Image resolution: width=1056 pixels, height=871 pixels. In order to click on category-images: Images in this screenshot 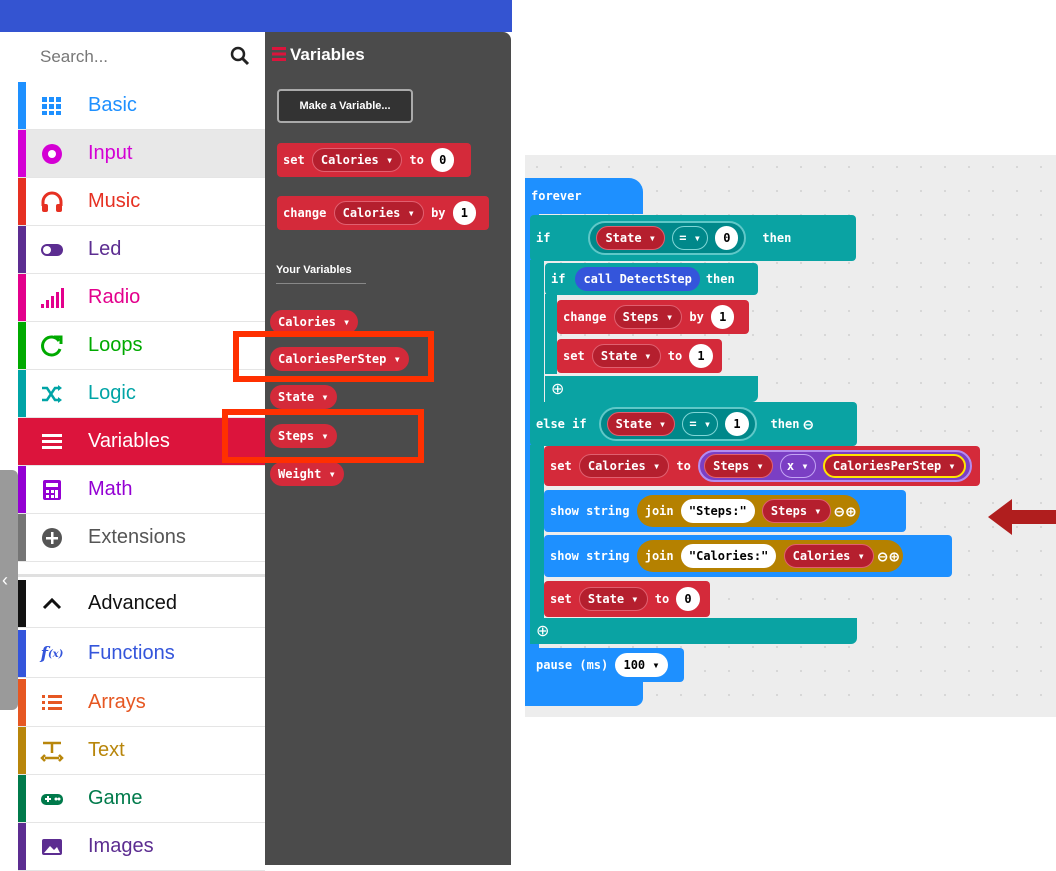, I will do `click(141, 847)`.